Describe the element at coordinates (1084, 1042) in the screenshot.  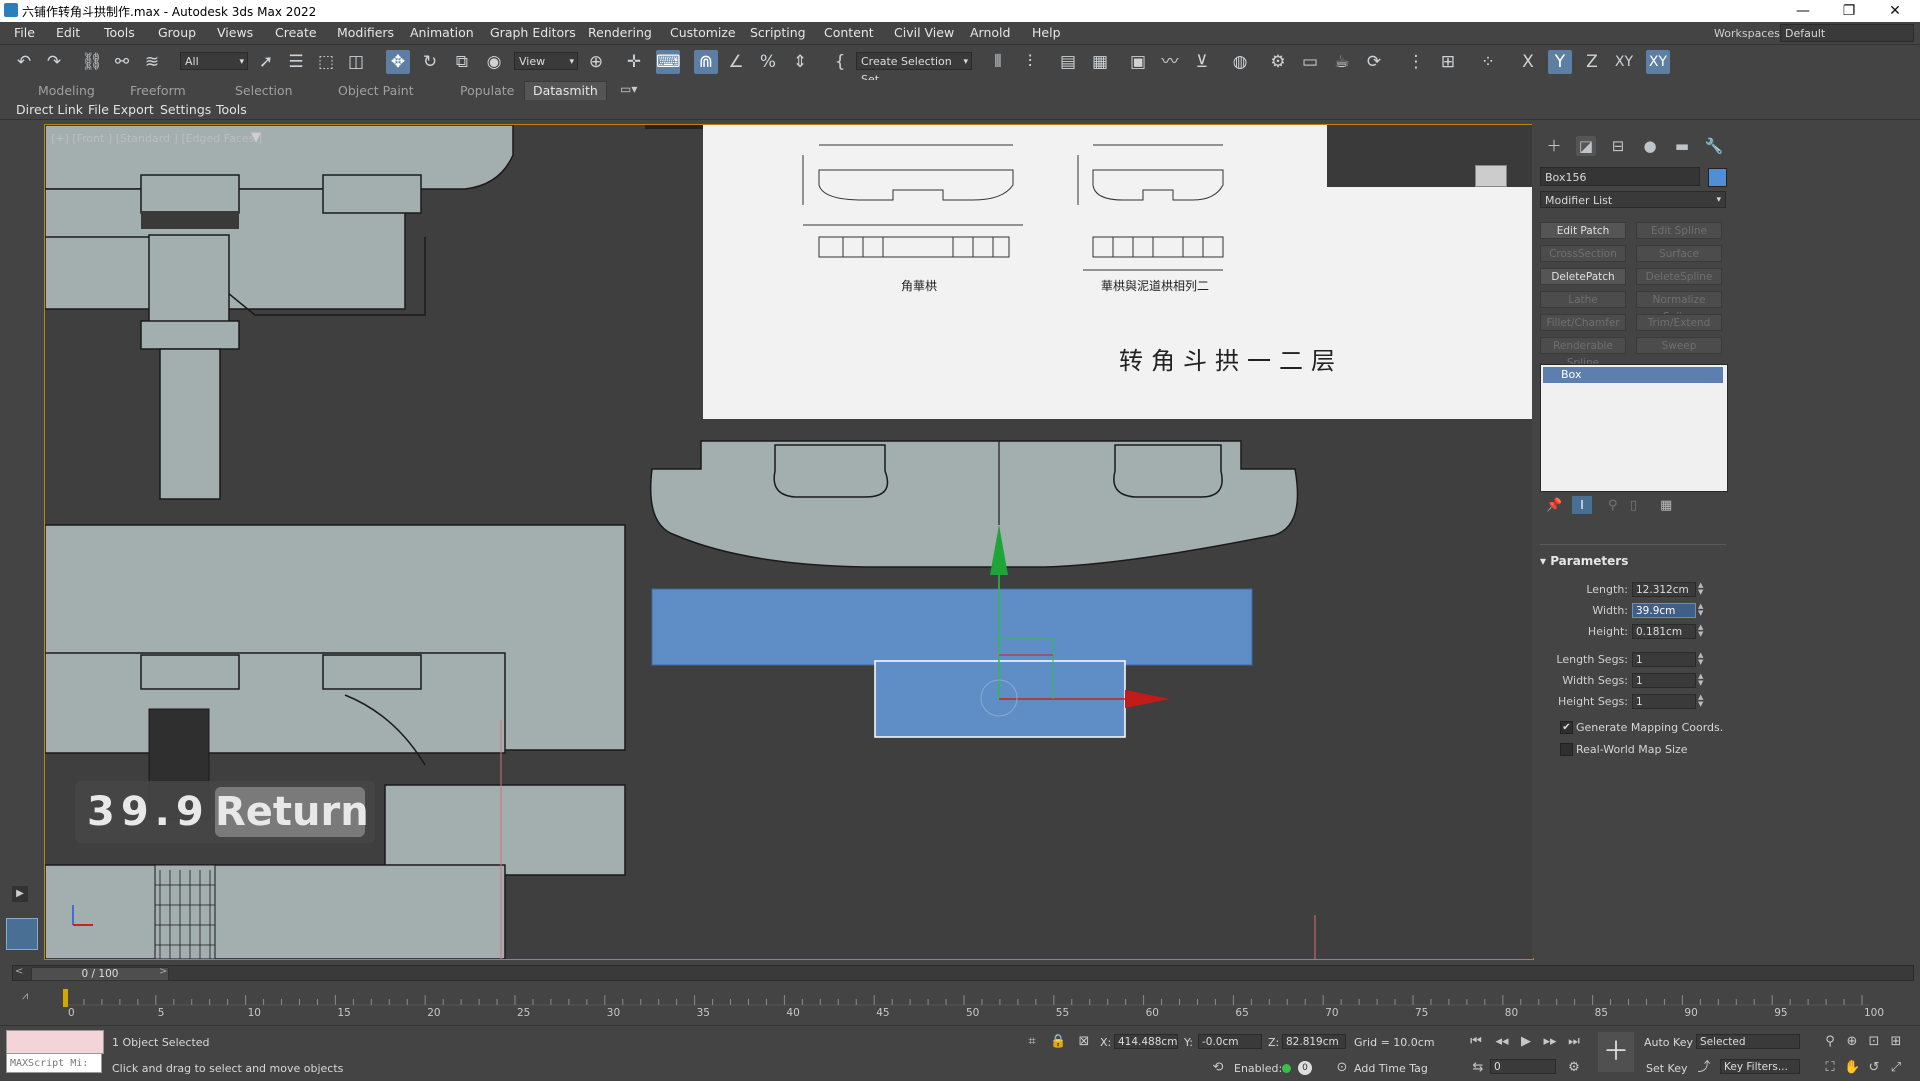
I see `absolute-mode-icon: ⊠` at that location.